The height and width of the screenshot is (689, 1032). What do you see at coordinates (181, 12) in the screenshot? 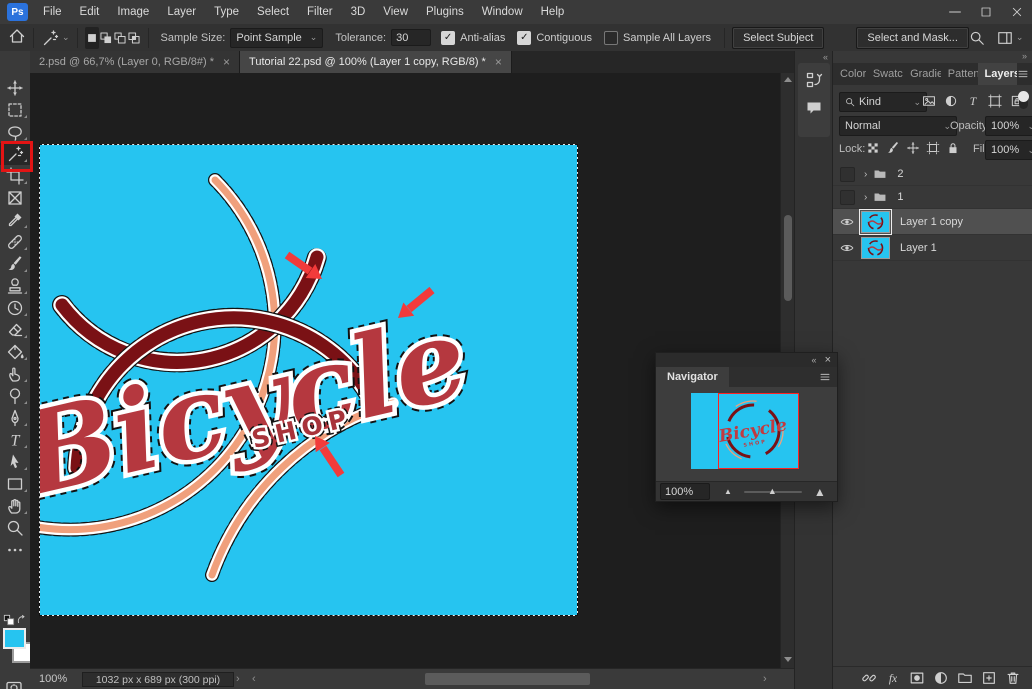
I see `menu-layer: Layer` at bounding box center [181, 12].